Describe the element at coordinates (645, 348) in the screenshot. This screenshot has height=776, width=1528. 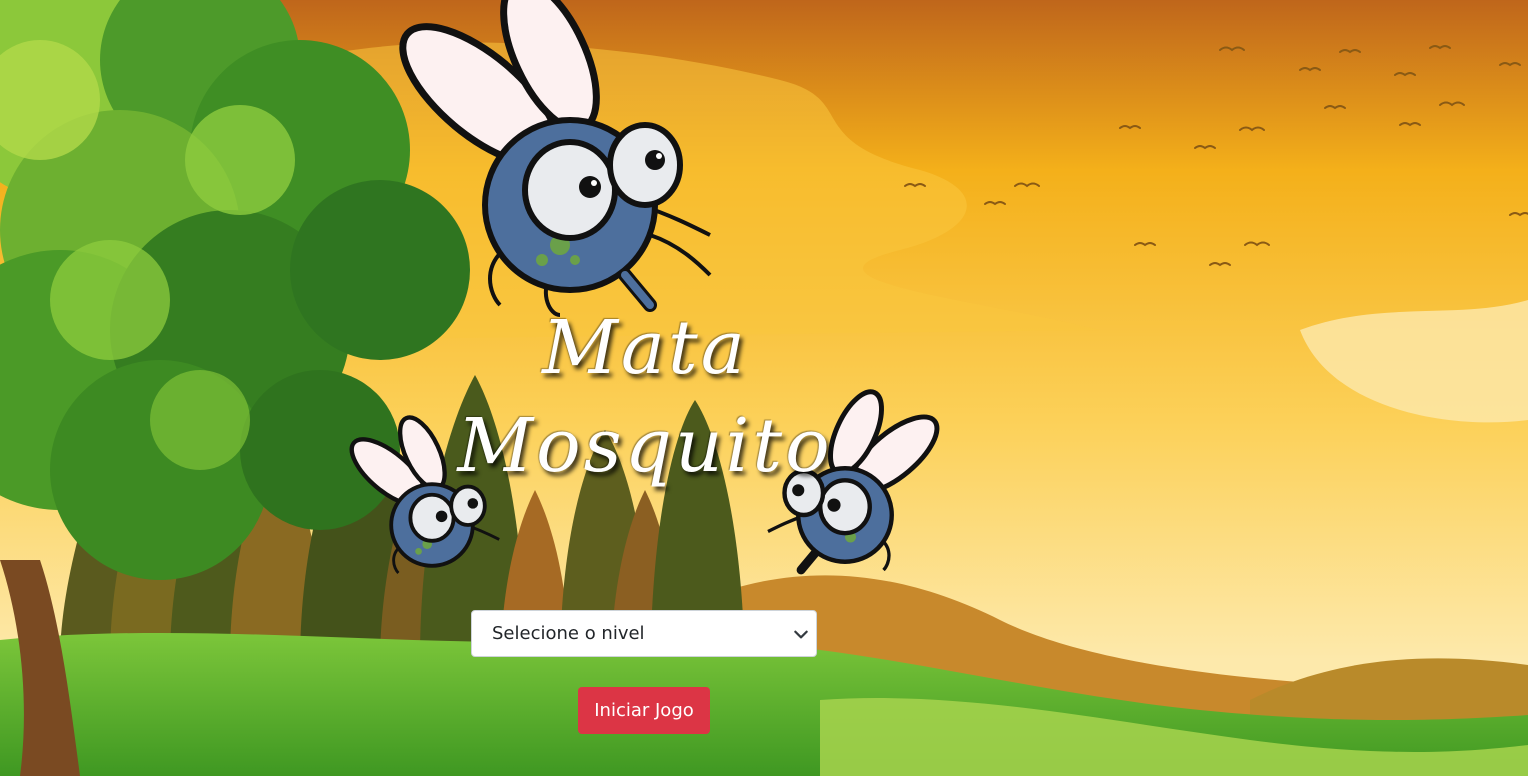
I see `game-title-line1: Mata` at that location.